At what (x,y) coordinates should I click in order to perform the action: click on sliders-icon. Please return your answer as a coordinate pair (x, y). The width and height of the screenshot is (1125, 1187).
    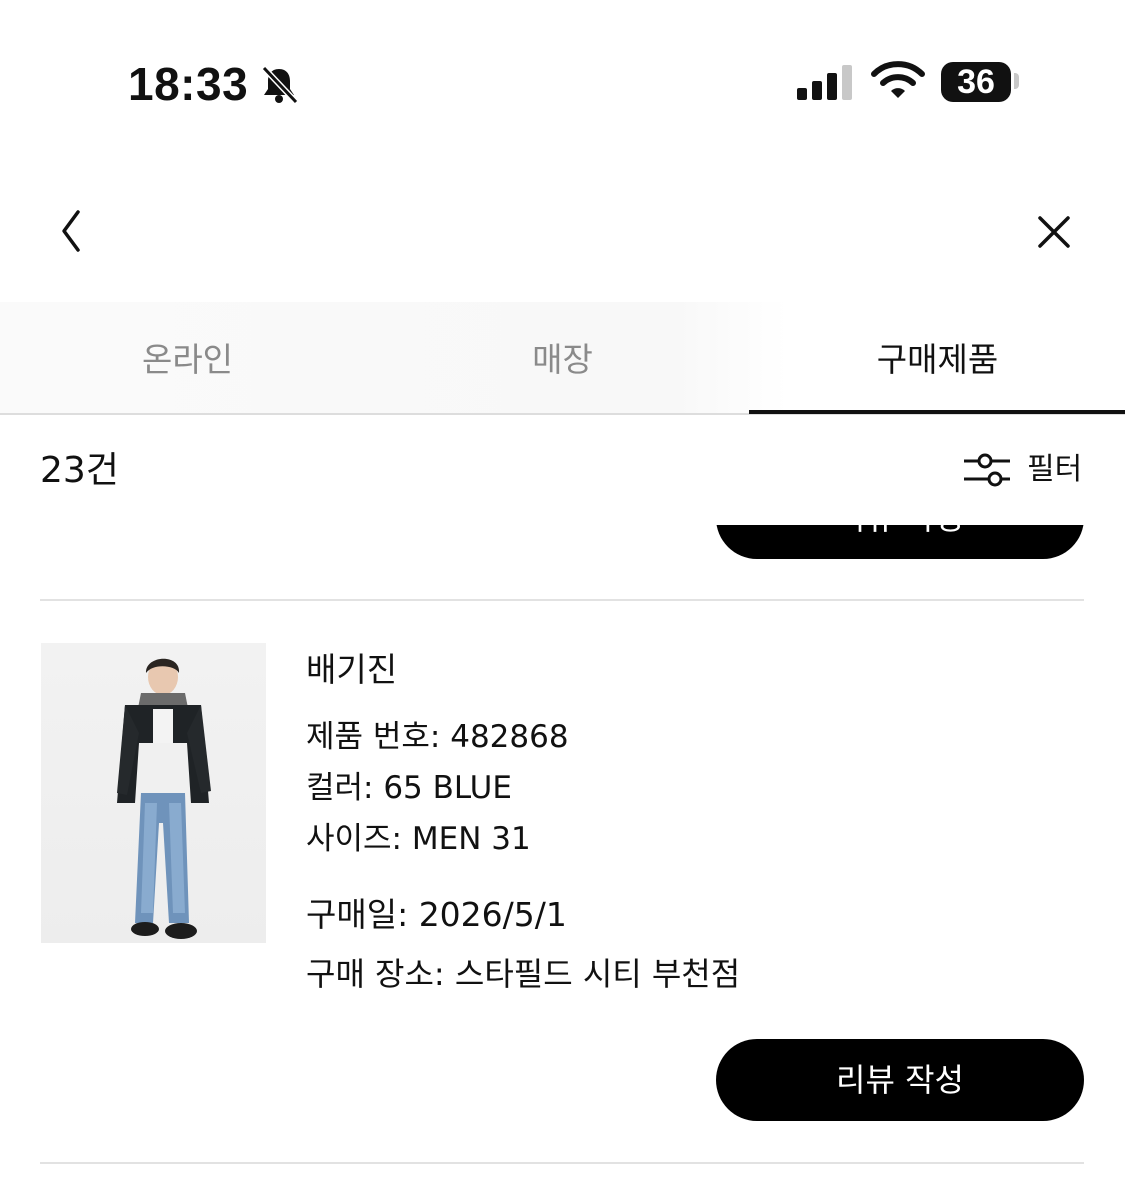
    Looking at the image, I should click on (987, 470).